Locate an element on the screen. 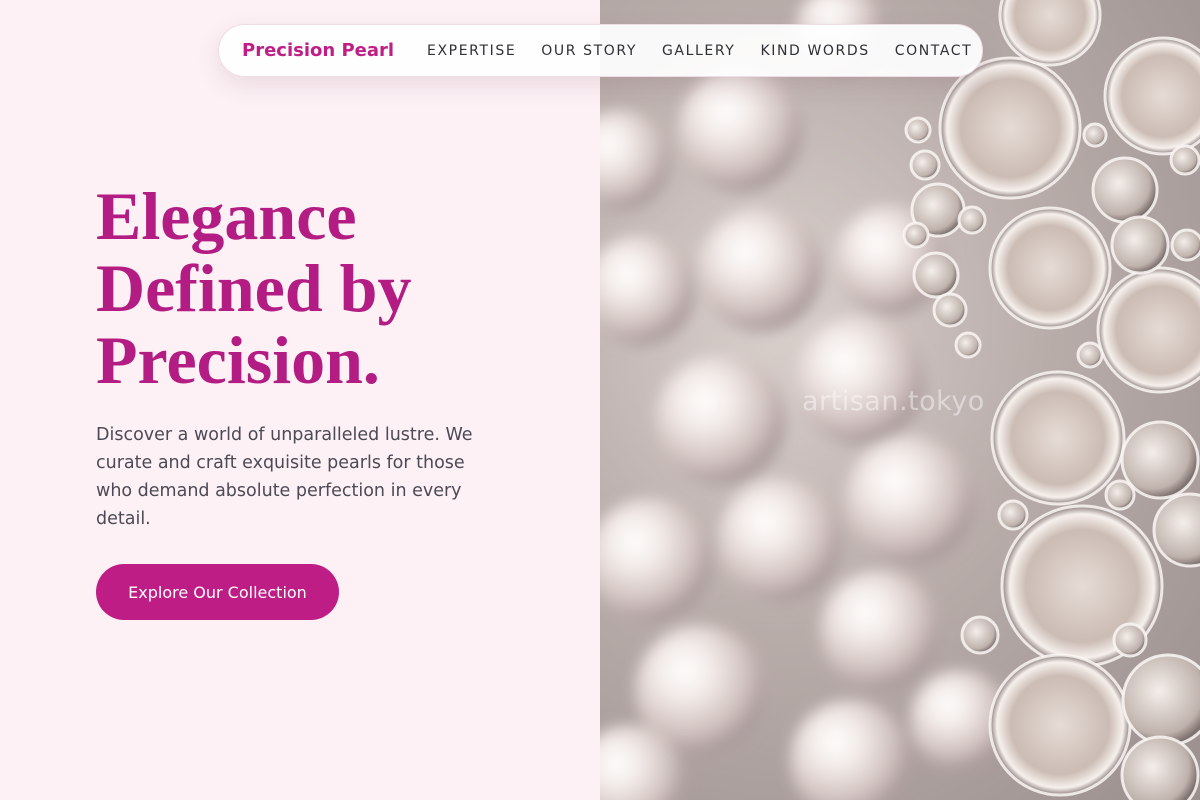 The width and height of the screenshot is (1200, 800). headline-line-3: Precision. is located at coordinates (238, 360).